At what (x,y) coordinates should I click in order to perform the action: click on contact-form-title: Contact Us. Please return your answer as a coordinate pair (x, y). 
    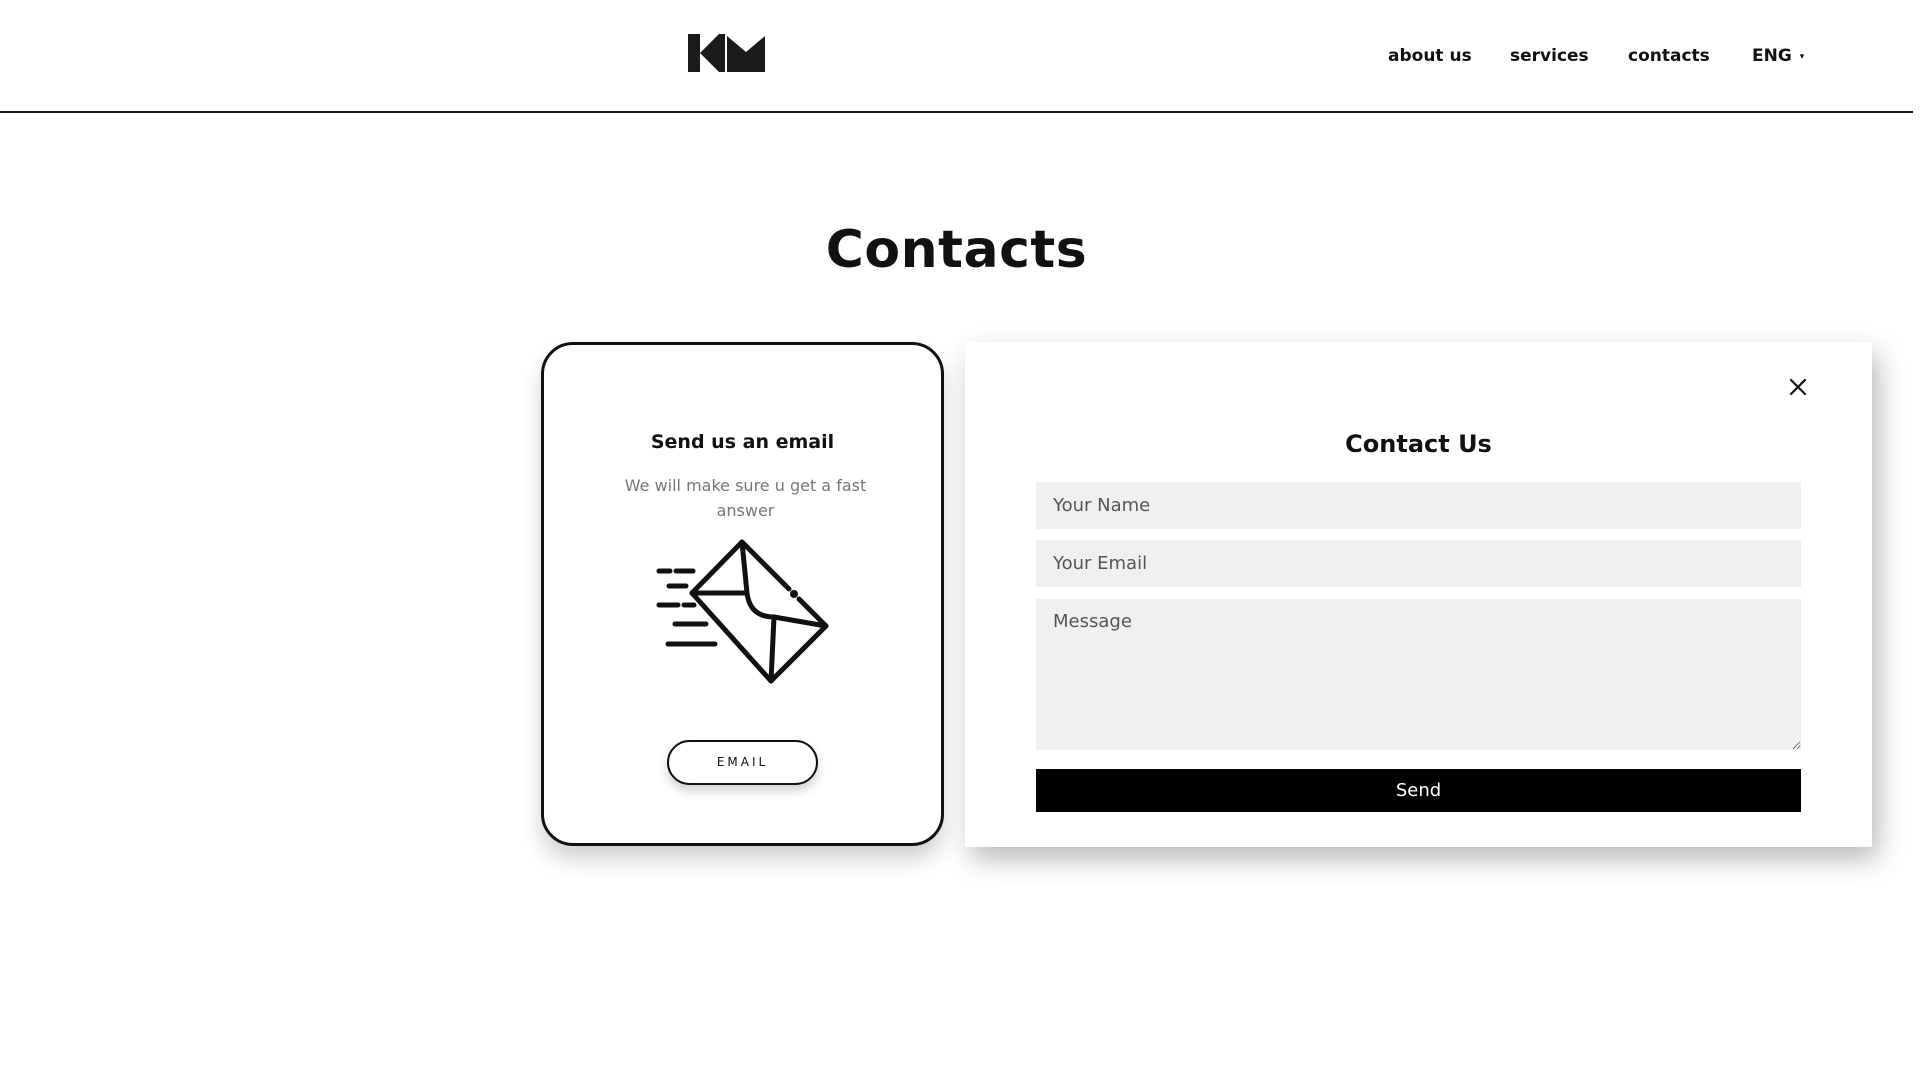
    Looking at the image, I should click on (1418, 444).